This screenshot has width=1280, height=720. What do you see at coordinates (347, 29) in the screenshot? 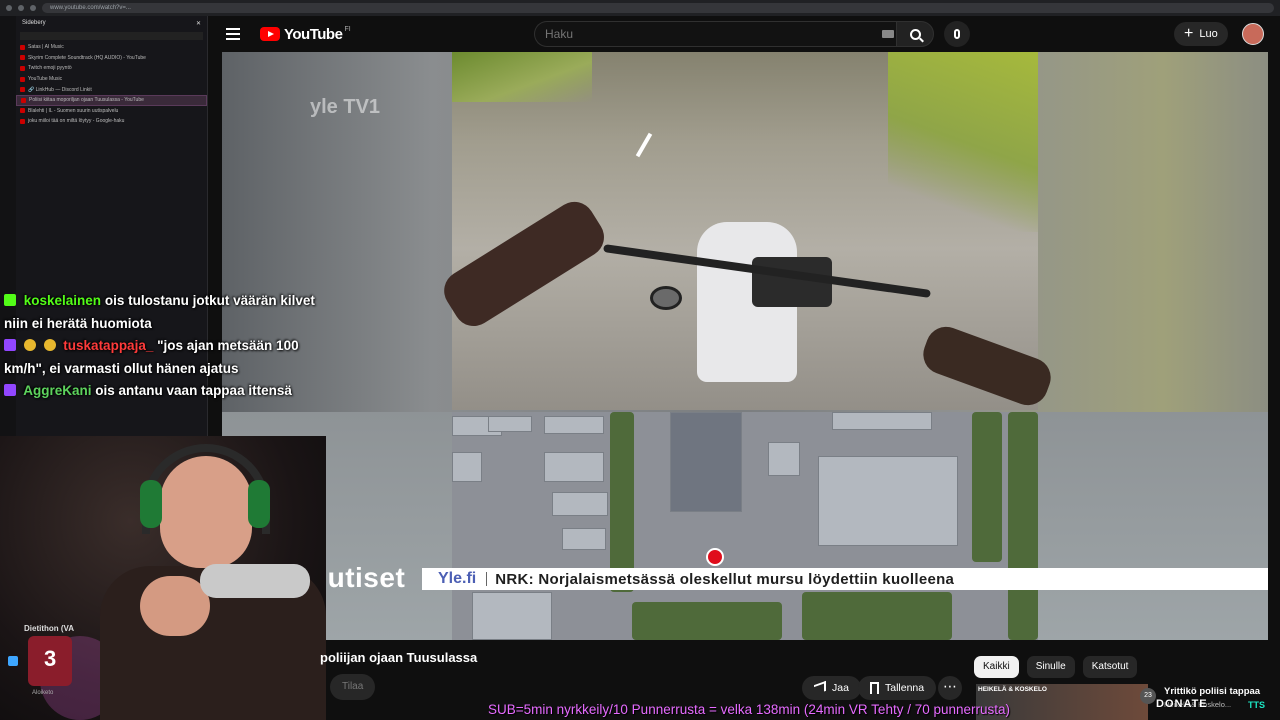
I see `region-code: FI` at bounding box center [347, 29].